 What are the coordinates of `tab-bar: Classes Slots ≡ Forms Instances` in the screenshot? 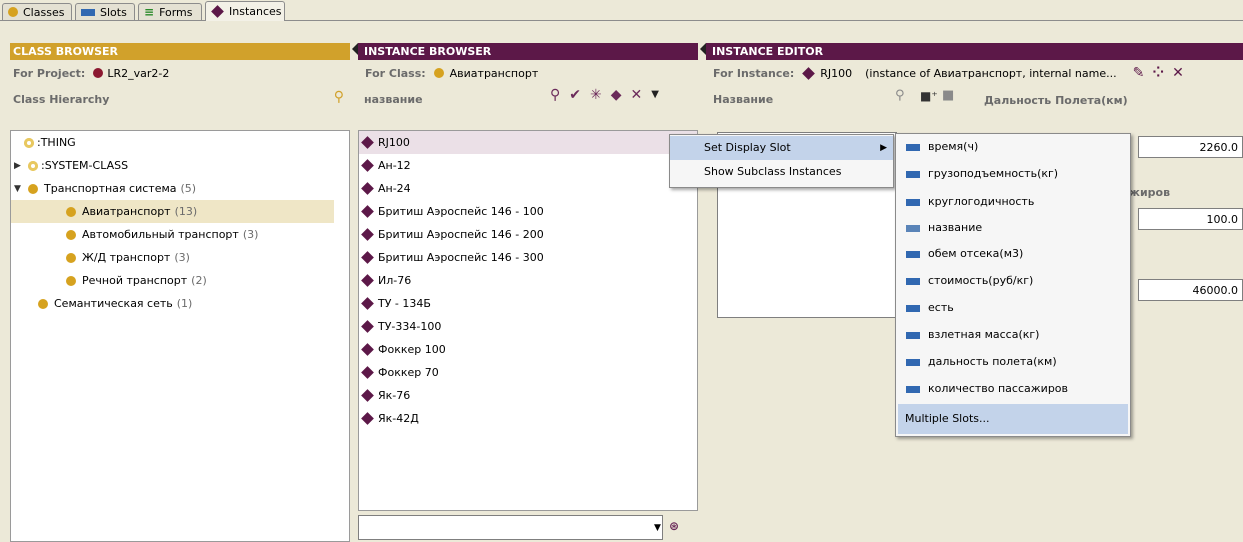 It's located at (621, 10).